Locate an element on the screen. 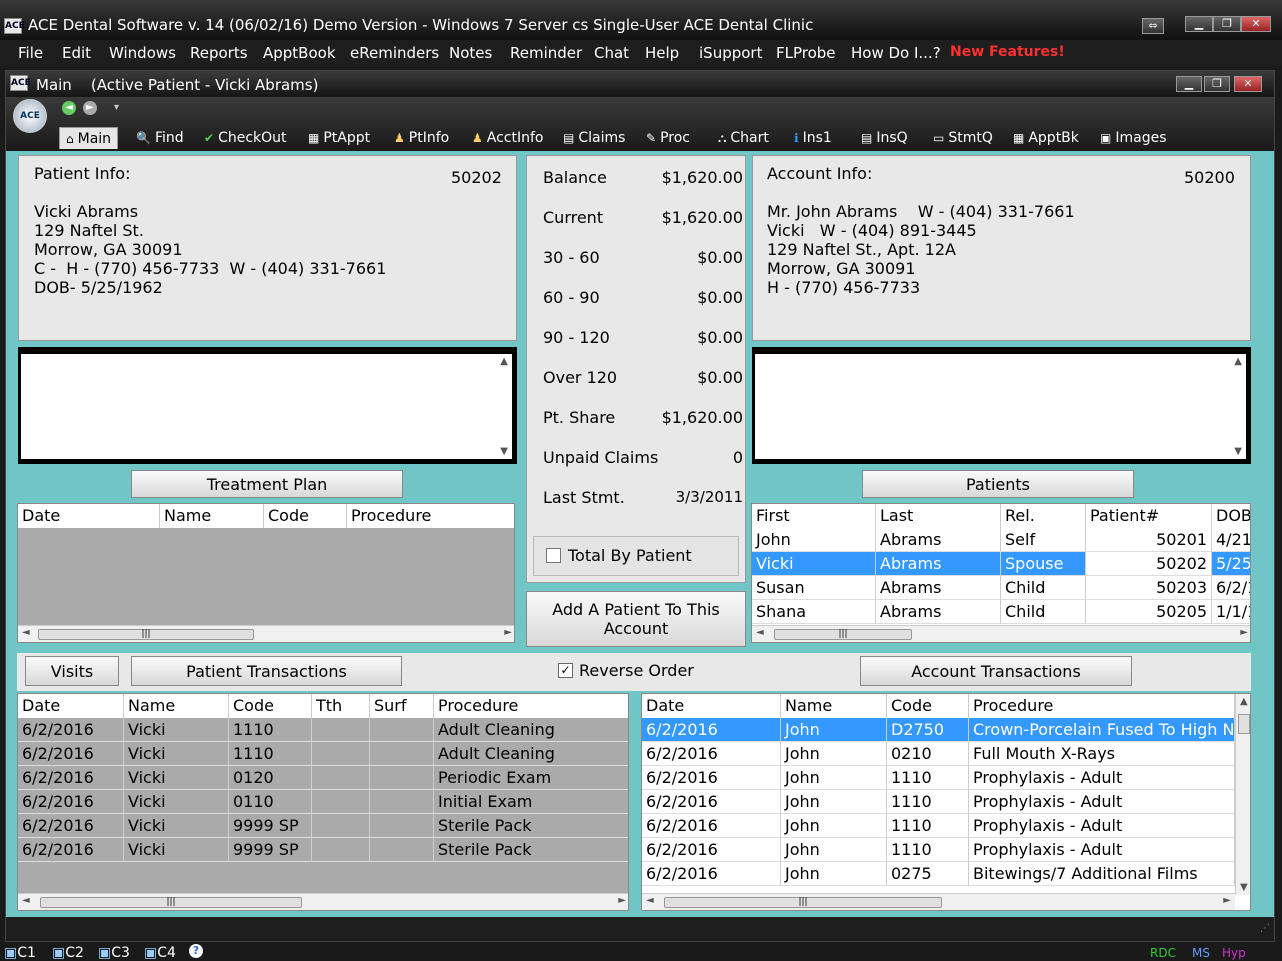 This screenshot has width=1282, height=961. patient-notes: ▲ ▼ is located at coordinates (266, 406).